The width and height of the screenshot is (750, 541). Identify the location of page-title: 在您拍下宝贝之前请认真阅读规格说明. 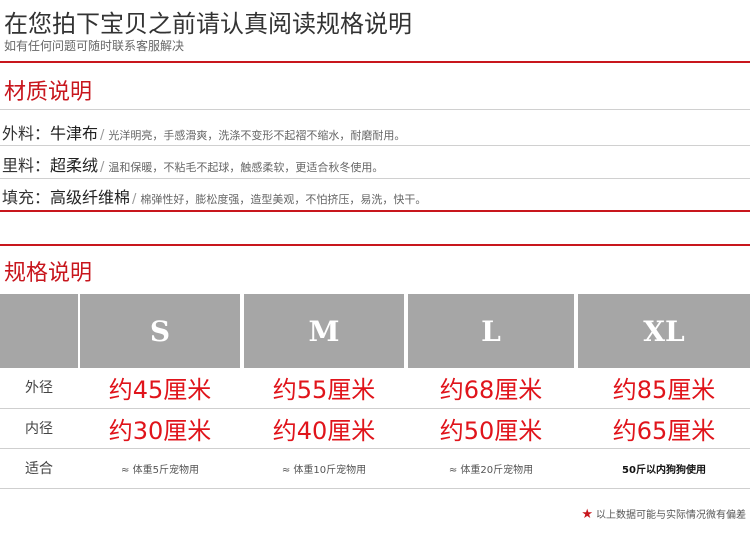
(208, 24).